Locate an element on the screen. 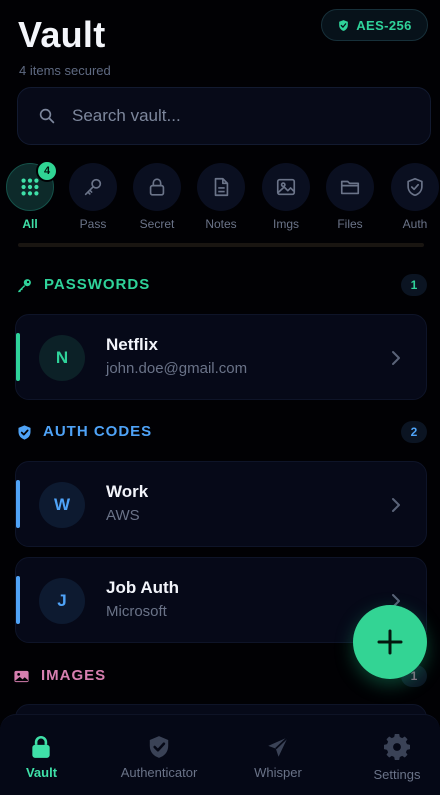 The height and width of the screenshot is (795, 440). nav-whisper: Whisper is located at coordinates (278, 755).